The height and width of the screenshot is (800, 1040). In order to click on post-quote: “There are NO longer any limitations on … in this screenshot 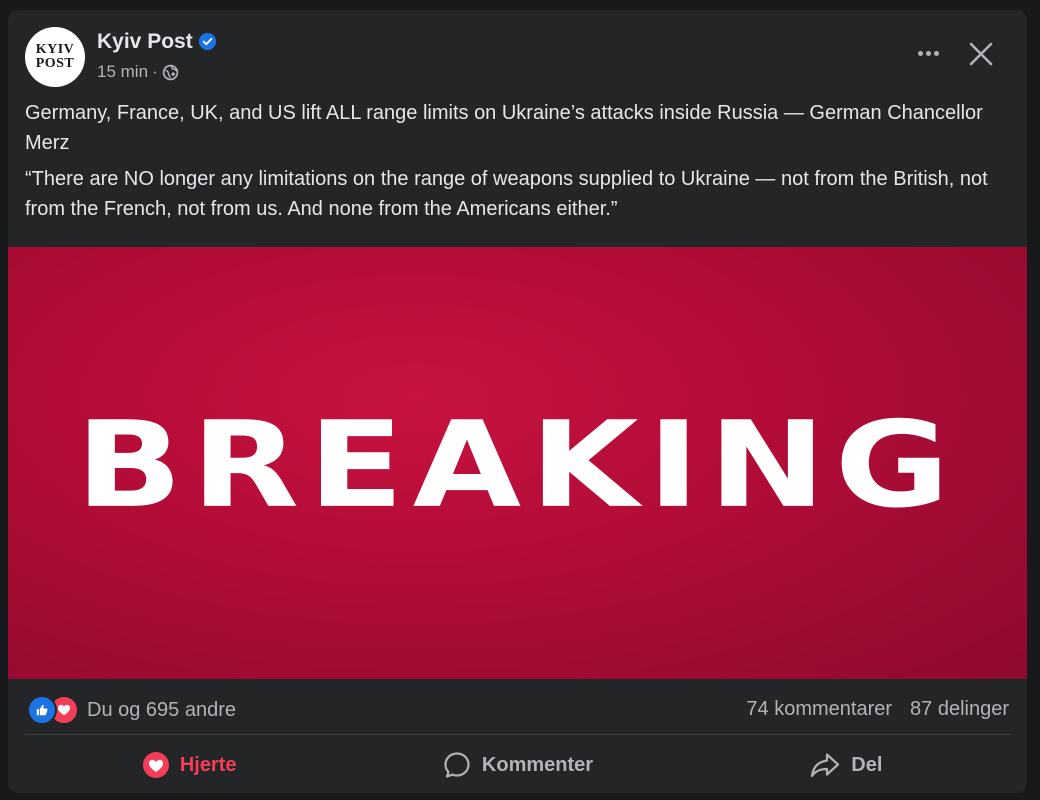, I will do `click(506, 194)`.